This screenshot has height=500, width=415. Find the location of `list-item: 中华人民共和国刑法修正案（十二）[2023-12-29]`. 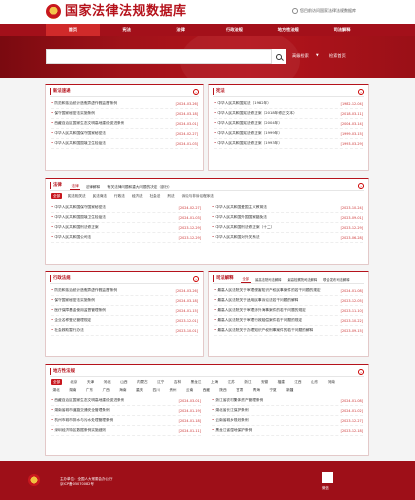

list-item: 中华人民共和国刑法修正案（十二）[2023-12-29] is located at coordinates (287, 228).